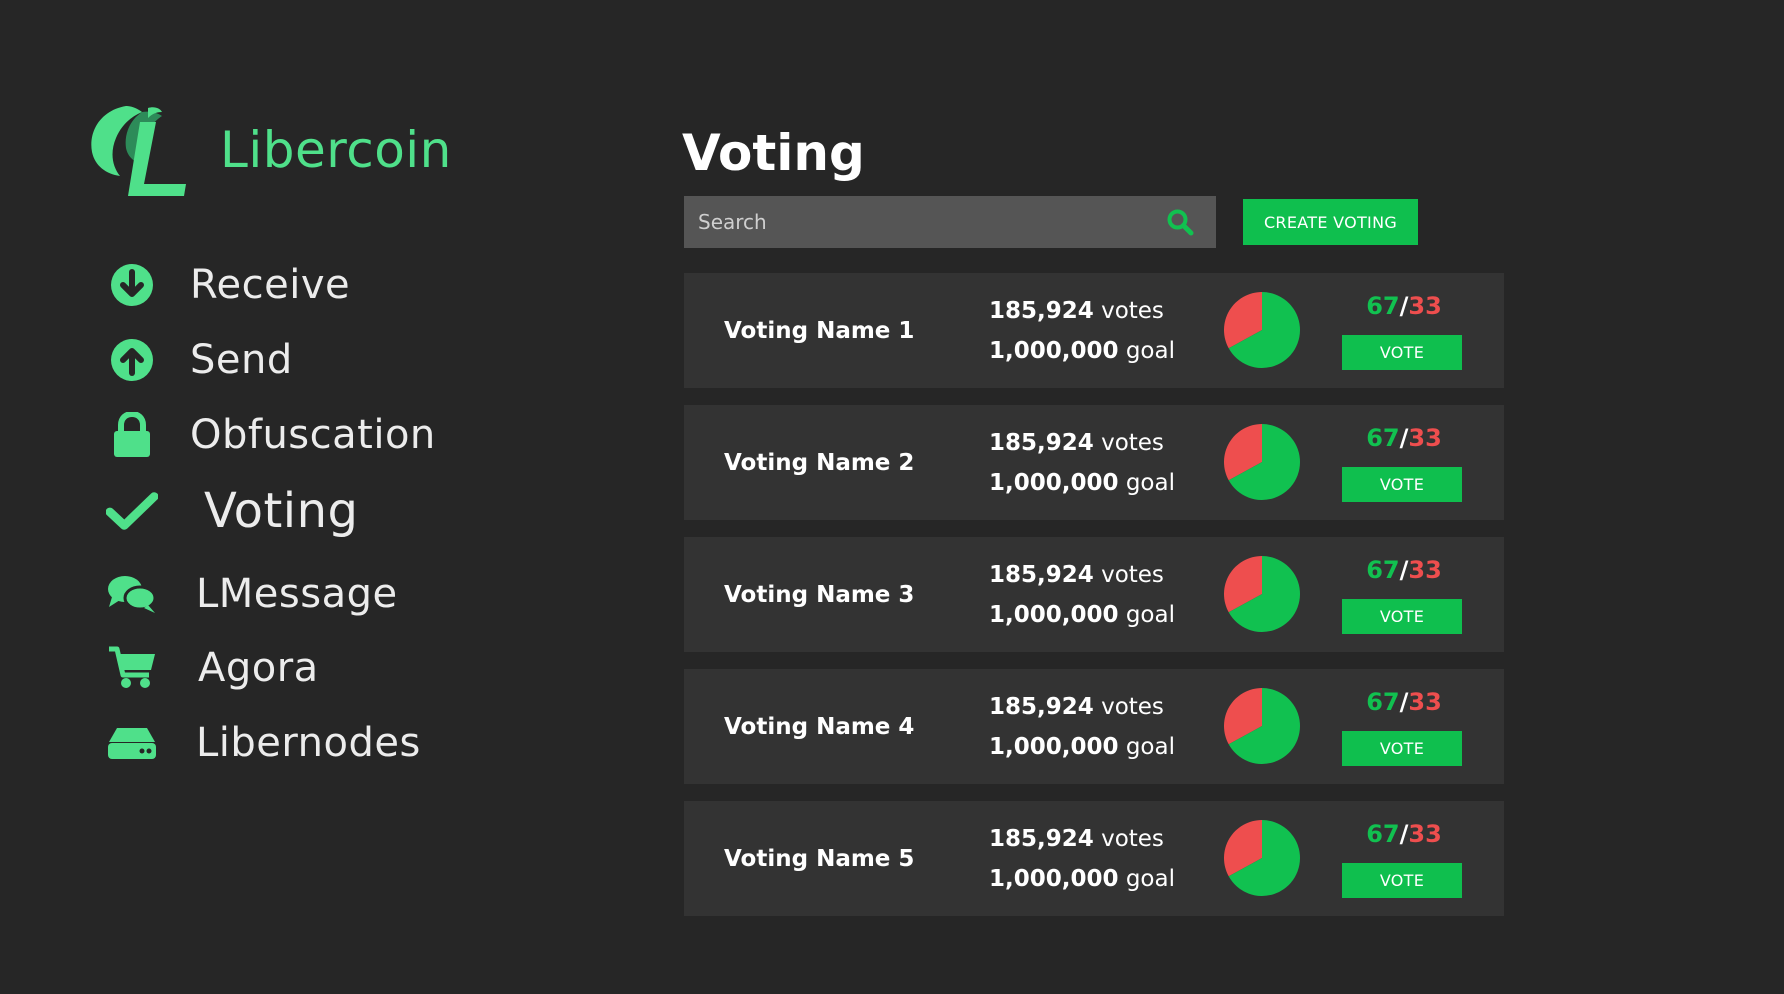 The image size is (1784, 994). I want to click on voting-name: Voting Name 1, so click(819, 330).